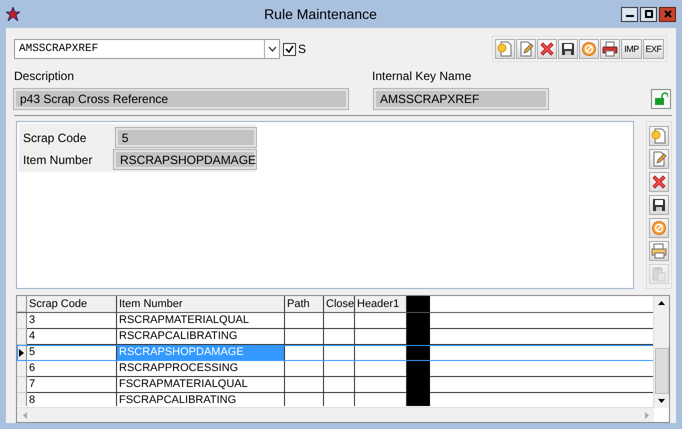 The width and height of the screenshot is (682, 429). What do you see at coordinates (58, 159) in the screenshot?
I see `field-label: Item Number` at bounding box center [58, 159].